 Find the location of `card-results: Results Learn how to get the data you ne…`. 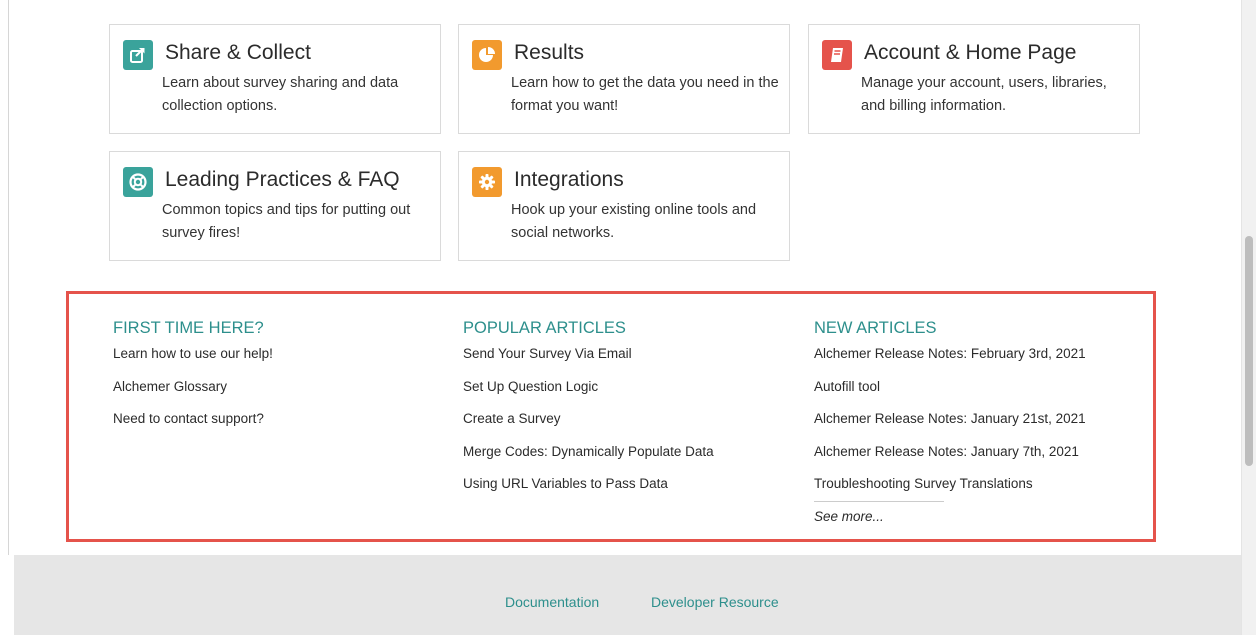

card-results: Results Learn how to get the data you ne… is located at coordinates (624, 79).